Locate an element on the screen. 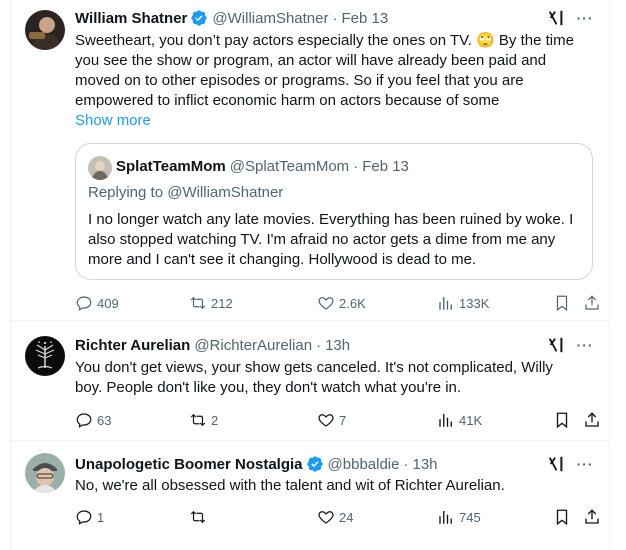 The height and width of the screenshot is (550, 626). retweet-count: 2 is located at coordinates (215, 420).